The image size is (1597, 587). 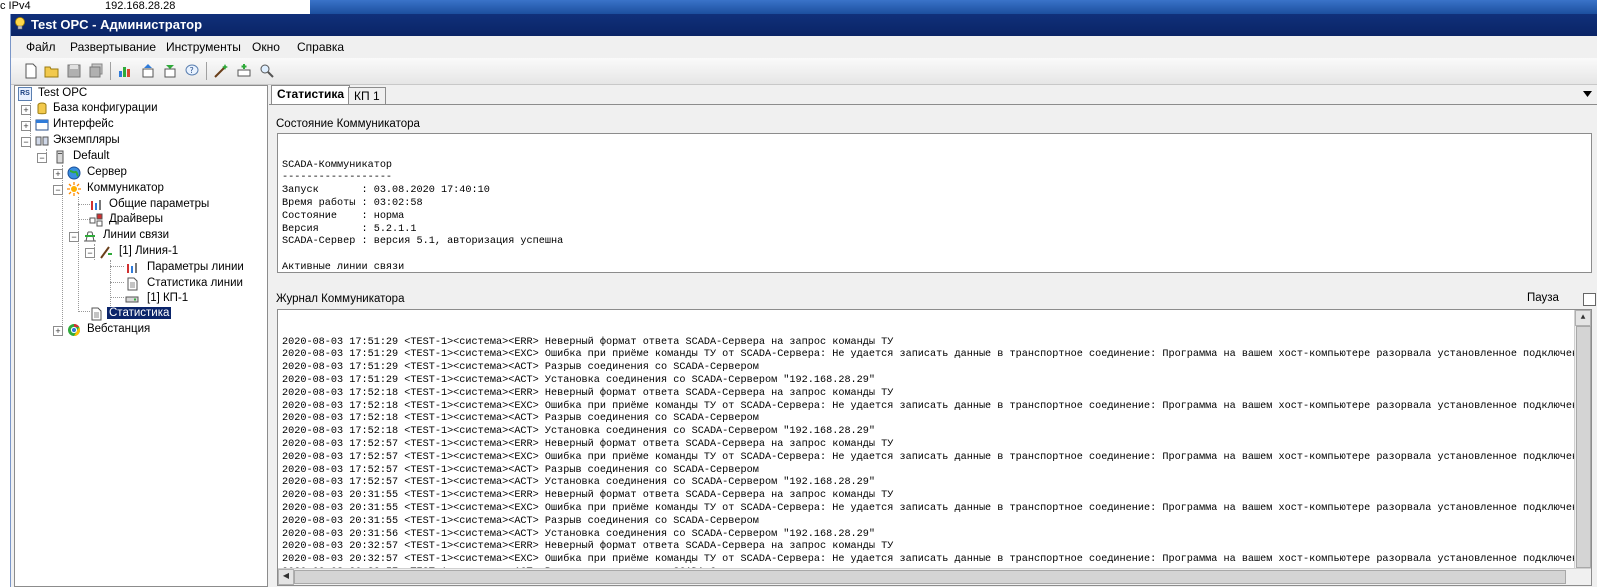 I want to click on menu-help: Справка, so click(x=320, y=47).